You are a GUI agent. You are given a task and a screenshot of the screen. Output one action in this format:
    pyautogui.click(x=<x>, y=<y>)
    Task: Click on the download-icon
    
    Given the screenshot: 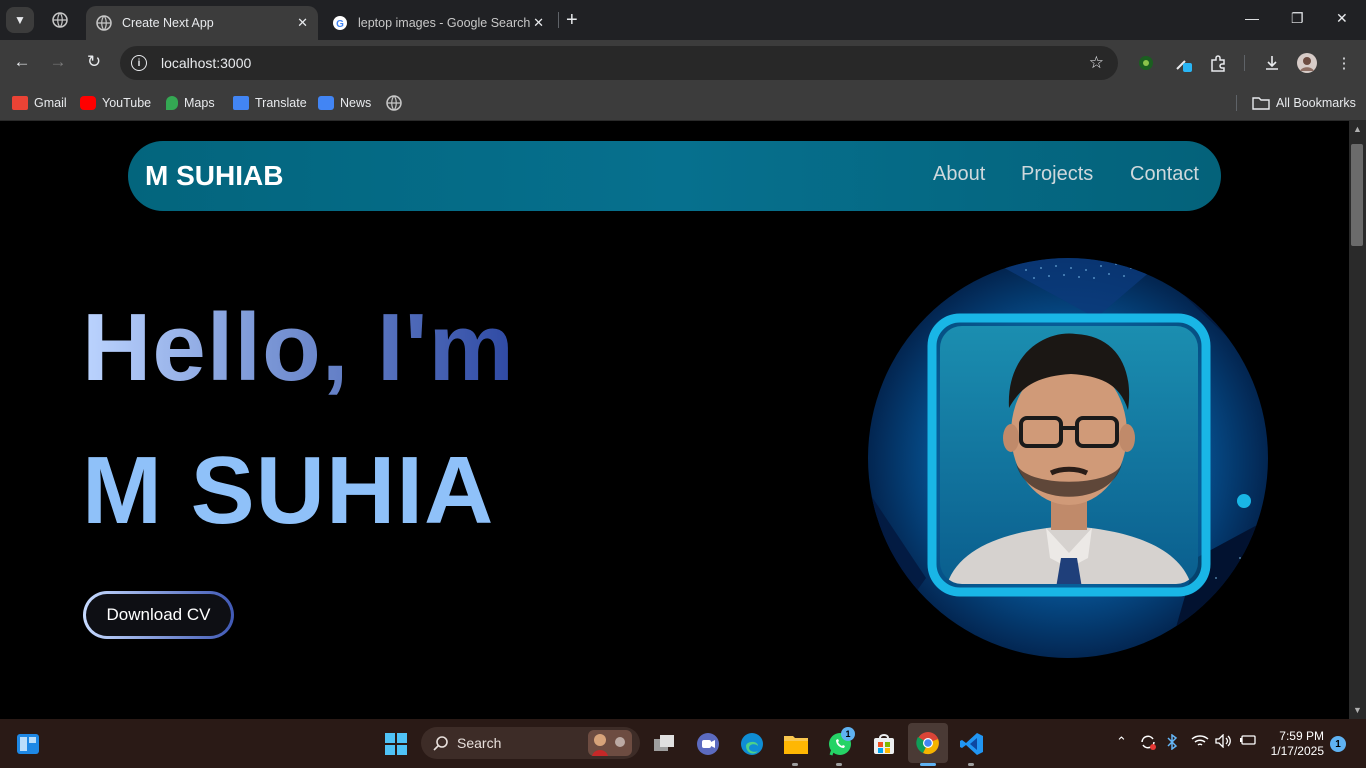 What is the action you would take?
    pyautogui.click(x=1272, y=63)
    